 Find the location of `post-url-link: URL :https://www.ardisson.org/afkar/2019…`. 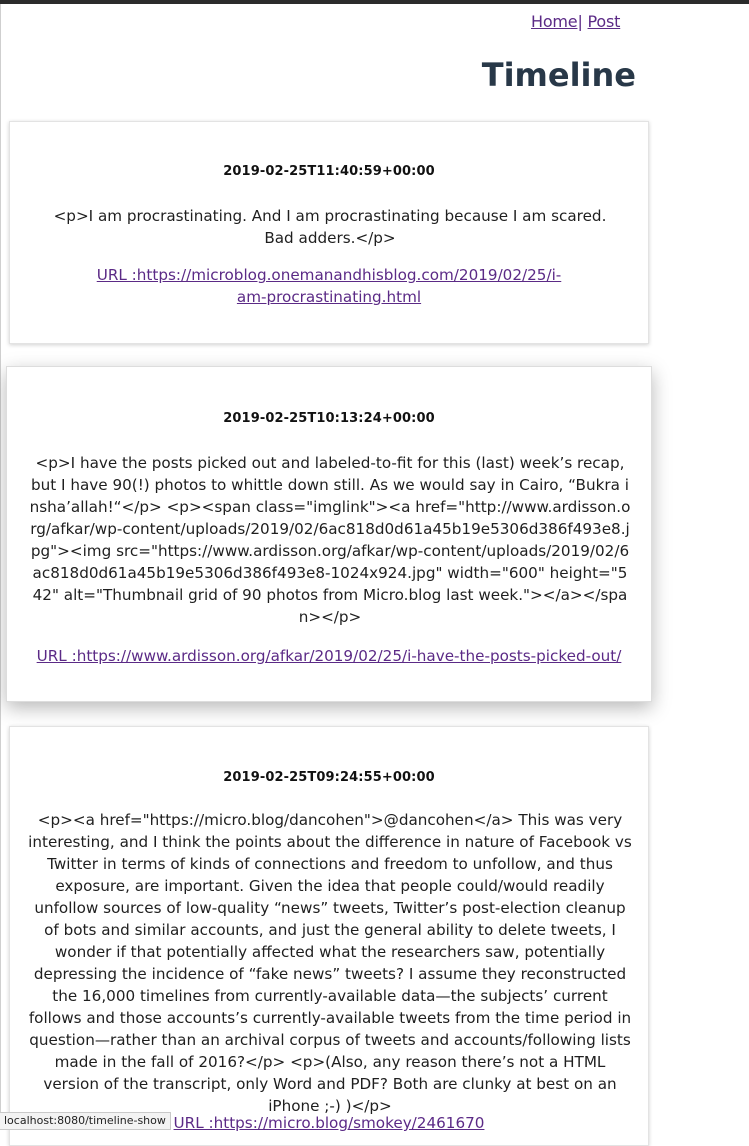

post-url-link: URL :https://www.ardisson.org/afkar/2019… is located at coordinates (329, 656).